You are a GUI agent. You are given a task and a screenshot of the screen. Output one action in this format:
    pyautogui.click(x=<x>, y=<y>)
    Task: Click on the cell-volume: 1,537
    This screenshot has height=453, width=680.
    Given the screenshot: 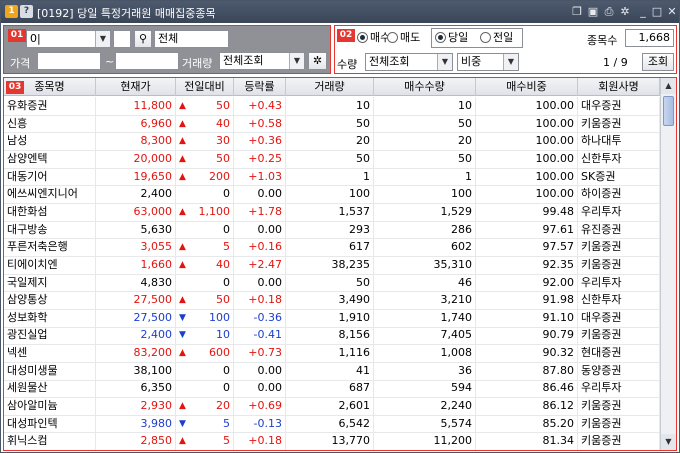 What is the action you would take?
    pyautogui.click(x=330, y=211)
    